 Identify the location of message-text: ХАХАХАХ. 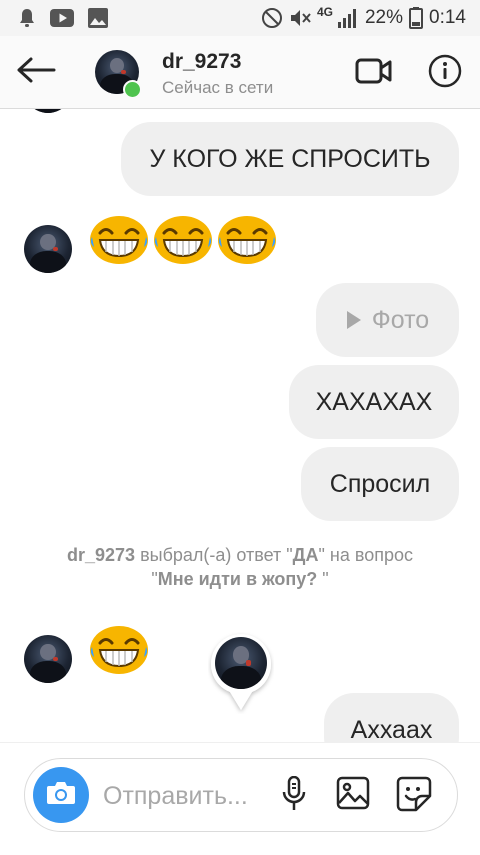
(374, 401).